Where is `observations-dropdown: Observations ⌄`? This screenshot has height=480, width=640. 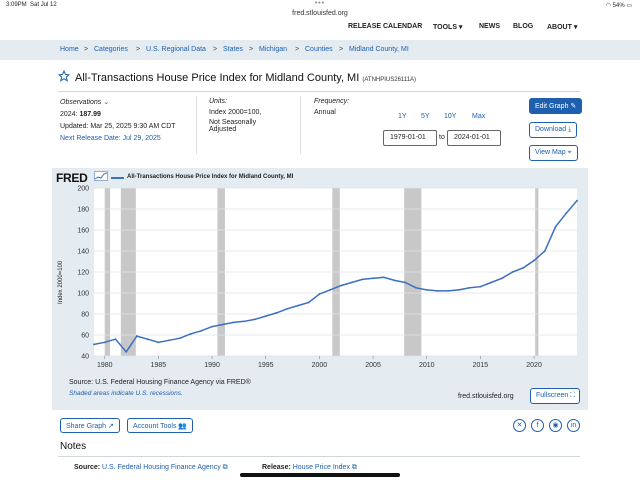 observations-dropdown: Observations ⌄ is located at coordinates (84, 102).